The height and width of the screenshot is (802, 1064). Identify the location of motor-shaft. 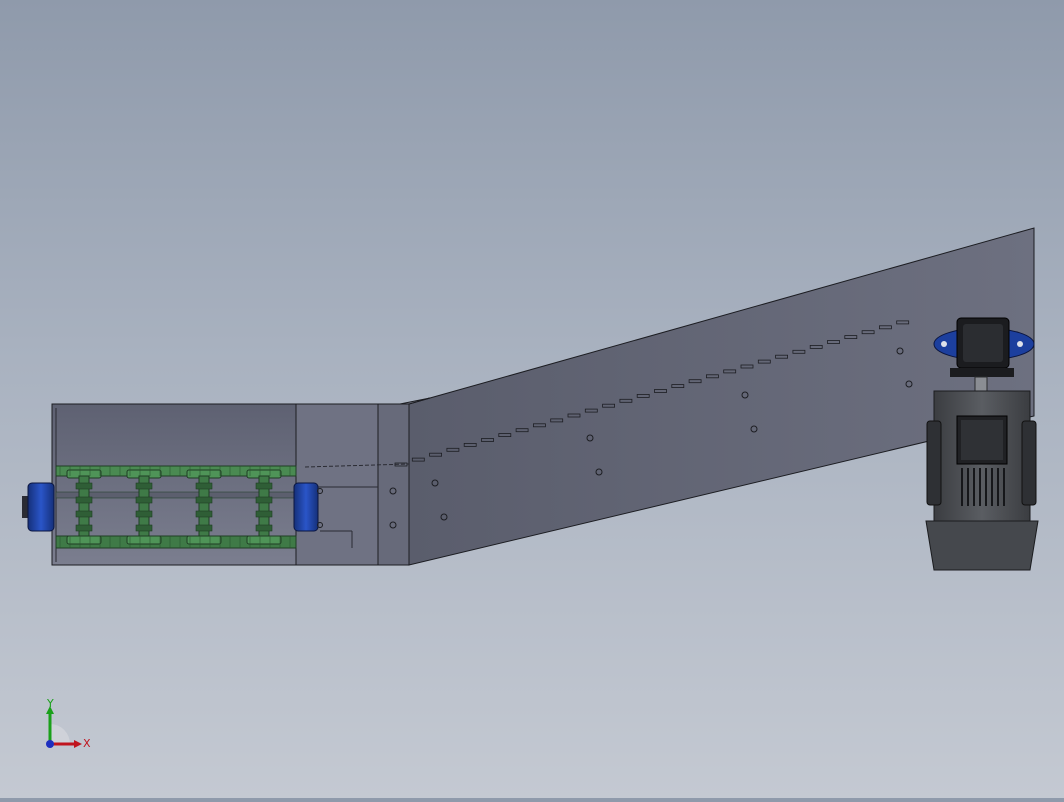
(981, 384).